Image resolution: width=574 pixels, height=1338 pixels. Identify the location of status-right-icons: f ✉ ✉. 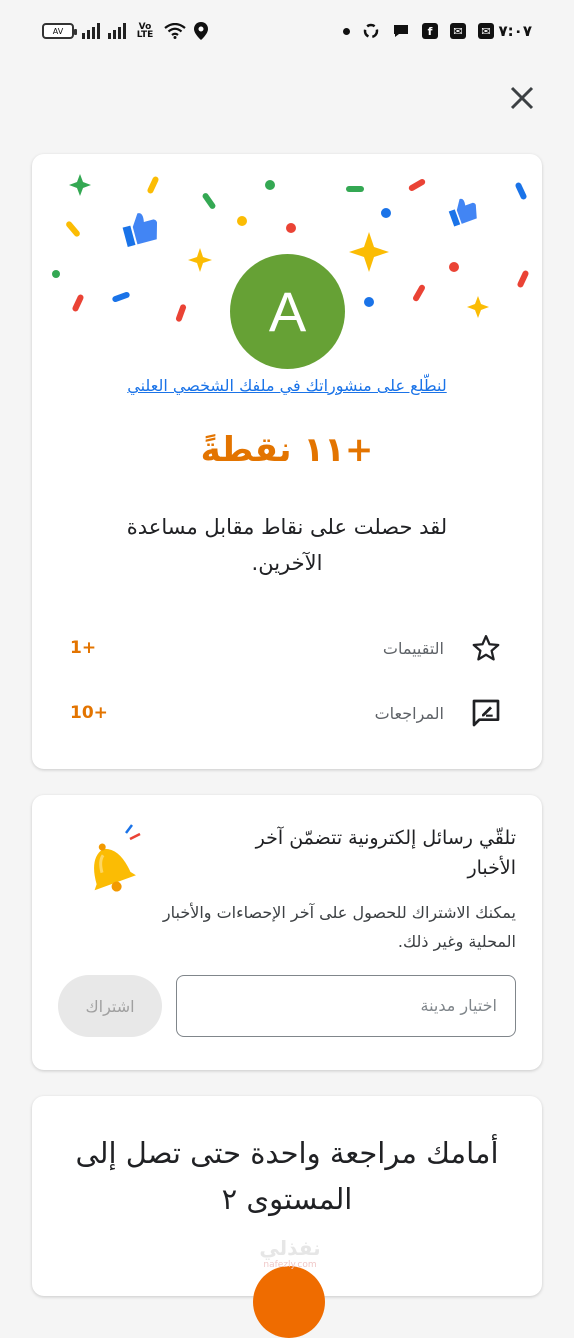
(418, 31).